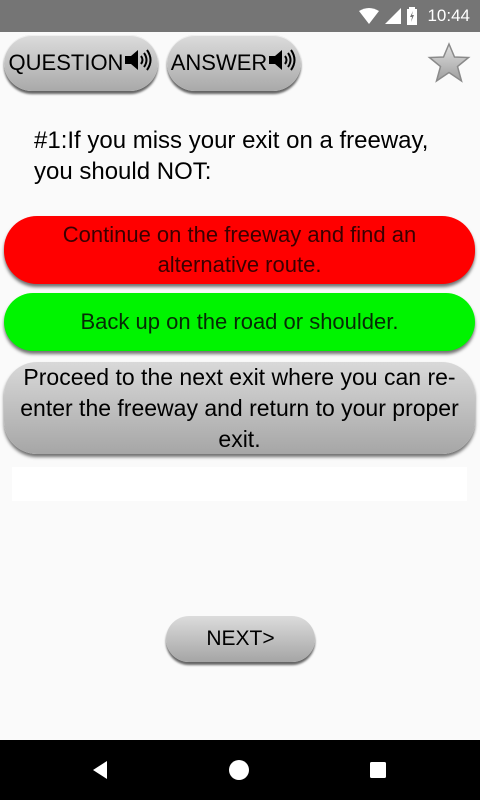 The image size is (480, 800). Describe the element at coordinates (240, 16) in the screenshot. I see `status-bar: 10:44` at that location.